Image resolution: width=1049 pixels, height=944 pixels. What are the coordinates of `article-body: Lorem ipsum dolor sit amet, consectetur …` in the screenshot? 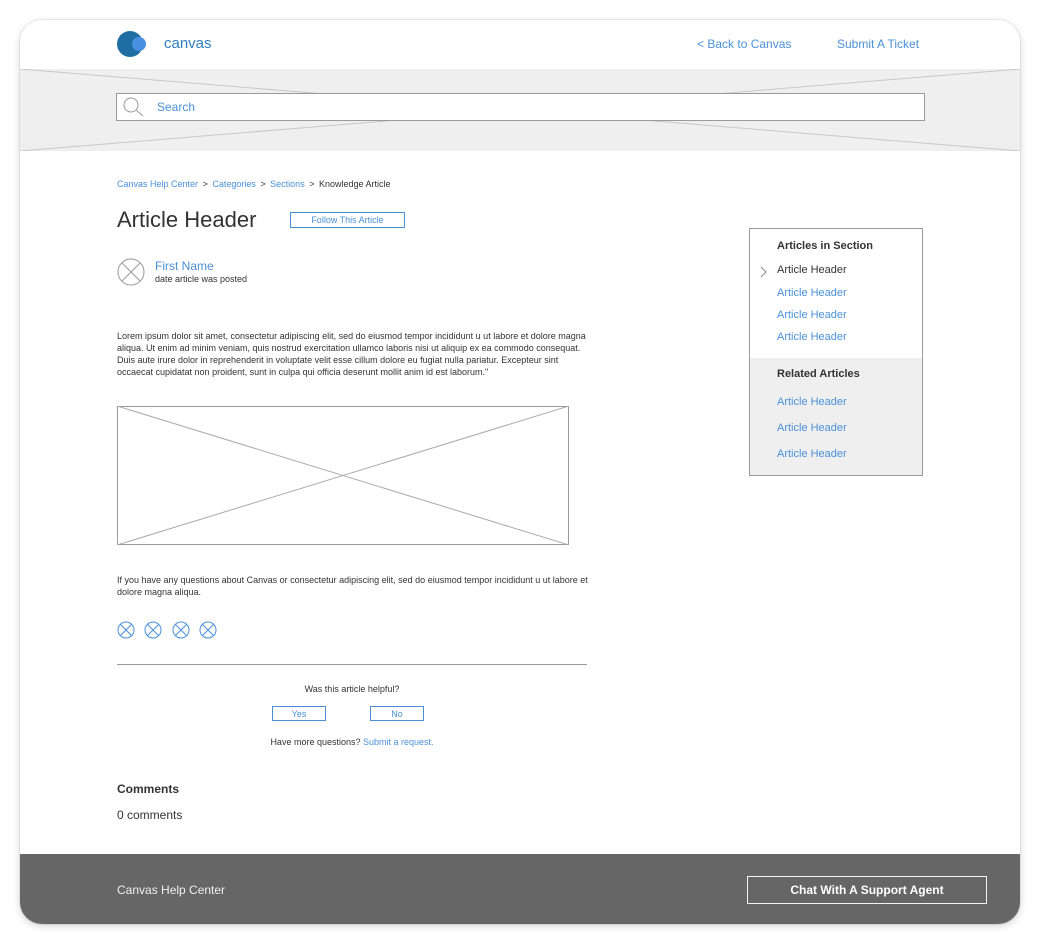 It's located at (351, 354).